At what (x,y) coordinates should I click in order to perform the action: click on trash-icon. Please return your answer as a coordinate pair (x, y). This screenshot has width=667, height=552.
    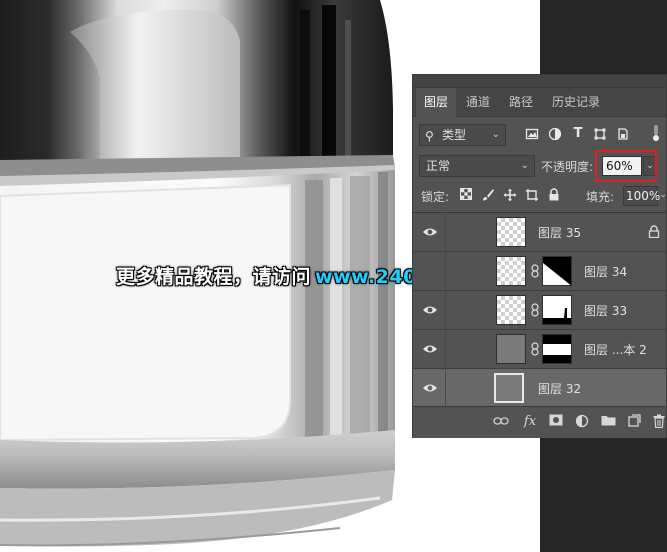
    Looking at the image, I should click on (659, 422).